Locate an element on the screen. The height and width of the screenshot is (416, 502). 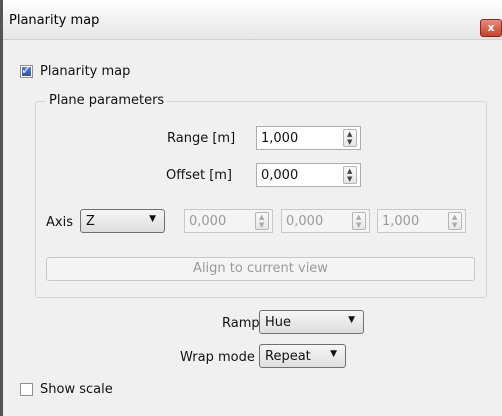
normal-y-spinbox: 0,000 ▲ ▼ is located at coordinates (325, 221).